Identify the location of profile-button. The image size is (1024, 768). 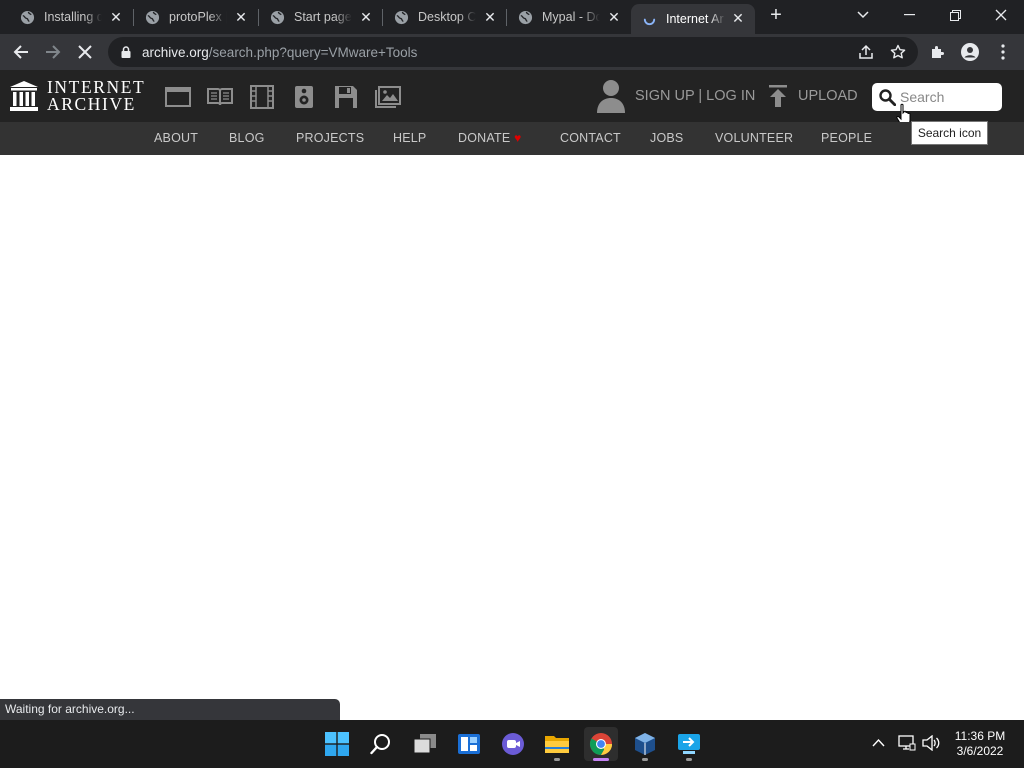
(970, 52).